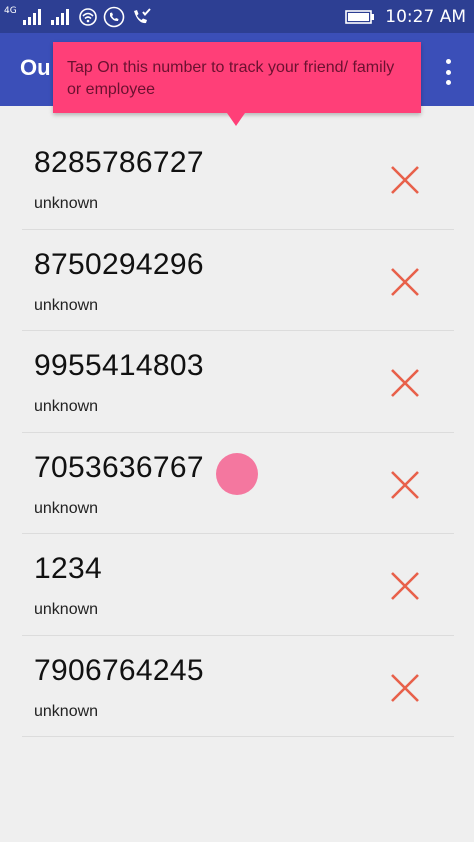 The width and height of the screenshot is (474, 842). What do you see at coordinates (238, 179) in the screenshot?
I see `contact-row: 8285786727 unknown` at bounding box center [238, 179].